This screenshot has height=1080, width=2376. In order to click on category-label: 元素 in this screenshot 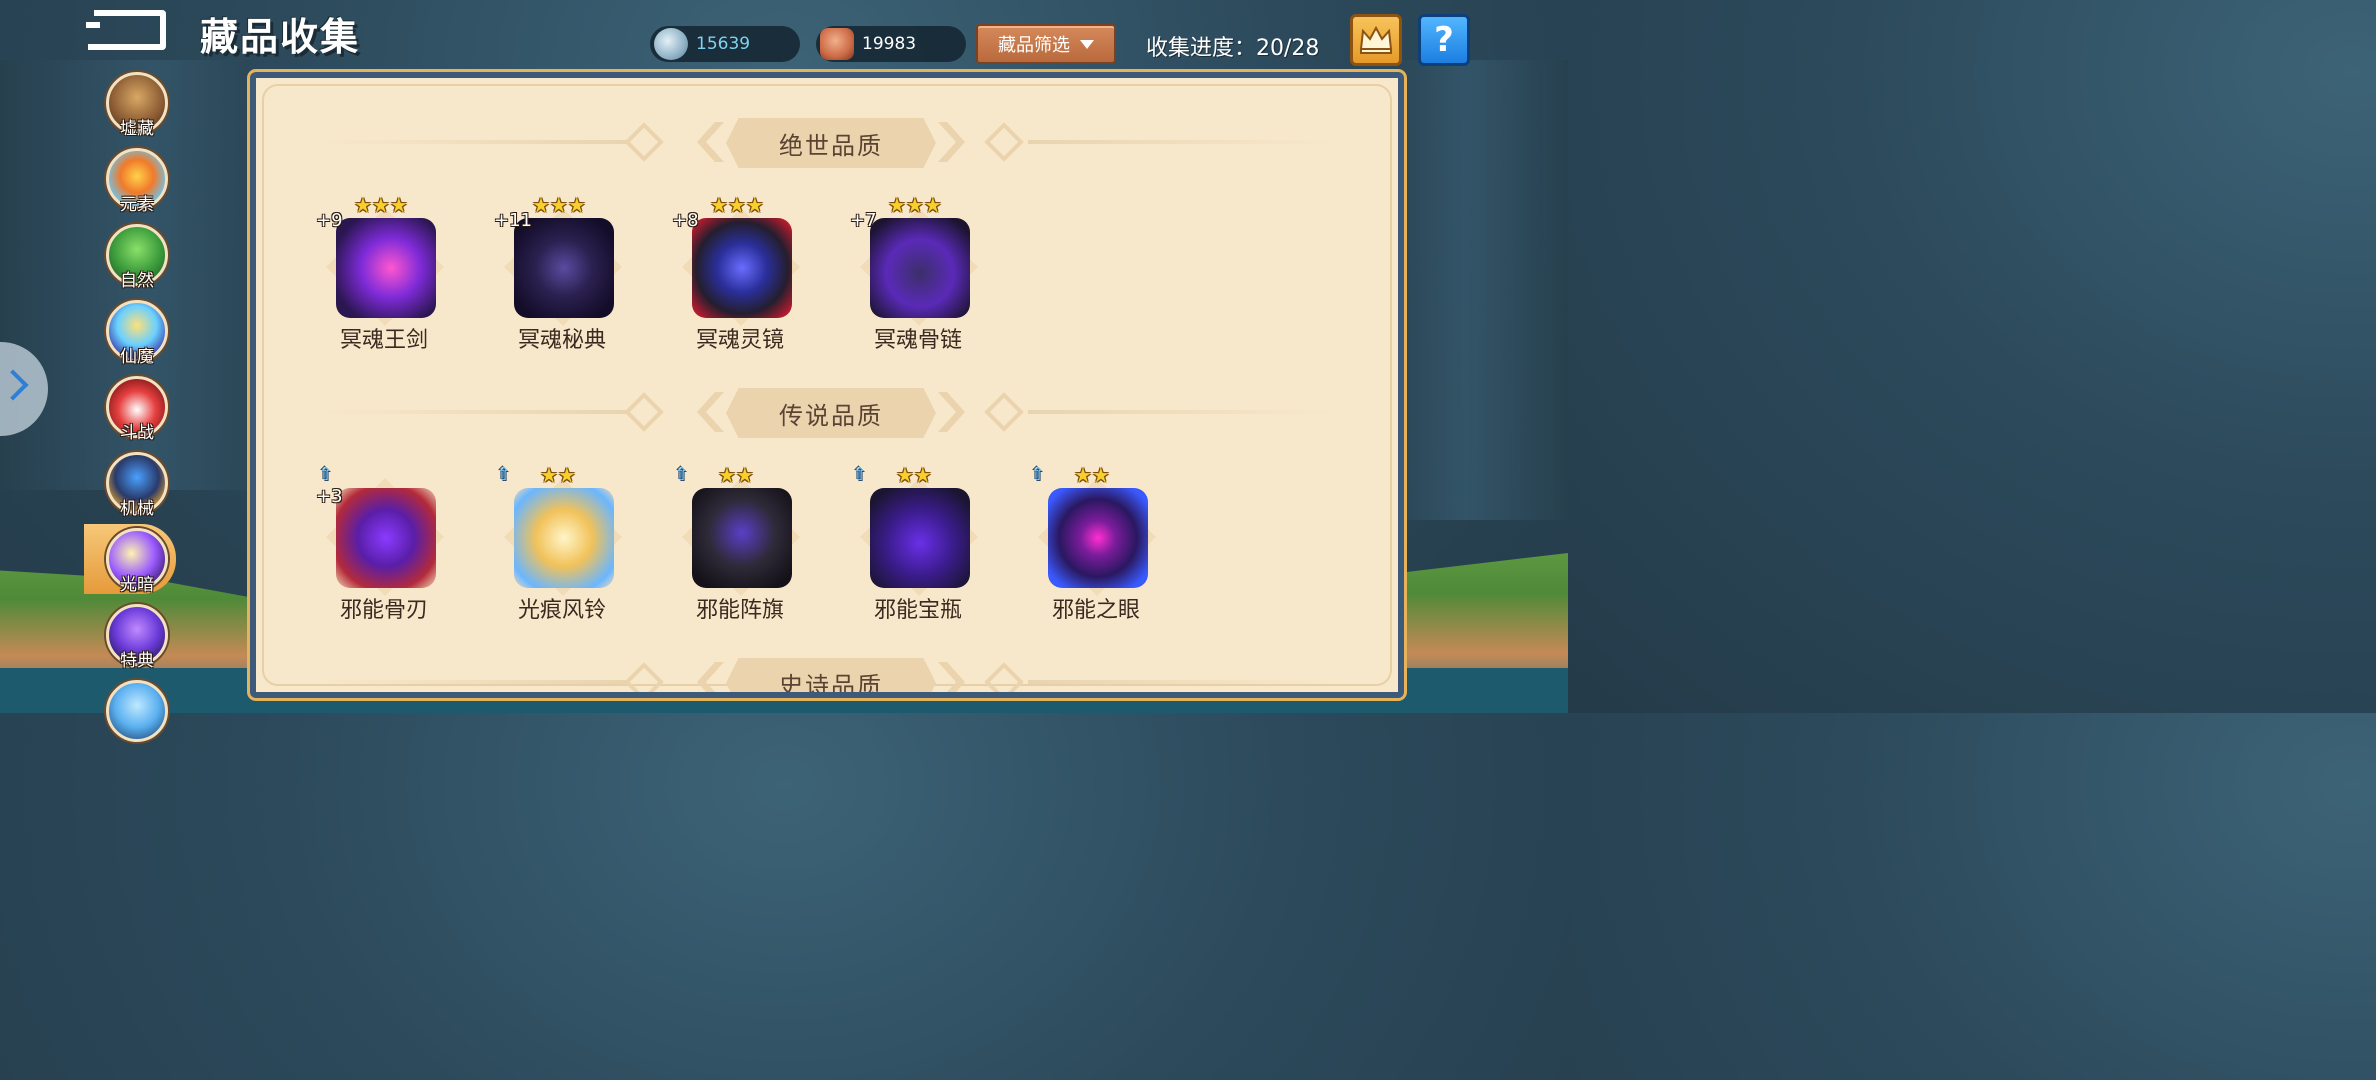, I will do `click(137, 205)`.